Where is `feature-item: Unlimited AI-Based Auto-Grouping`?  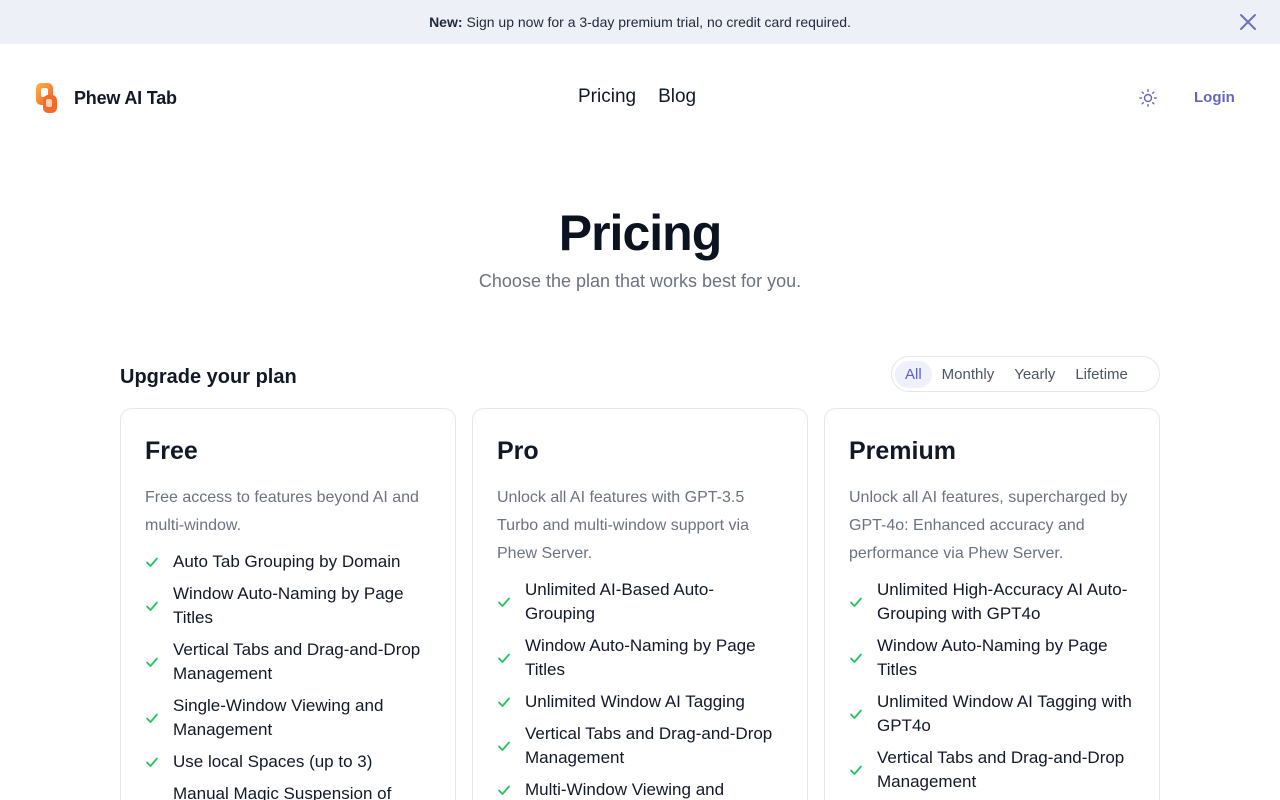 feature-item: Unlimited AI-Based Auto-Grouping is located at coordinates (640, 602).